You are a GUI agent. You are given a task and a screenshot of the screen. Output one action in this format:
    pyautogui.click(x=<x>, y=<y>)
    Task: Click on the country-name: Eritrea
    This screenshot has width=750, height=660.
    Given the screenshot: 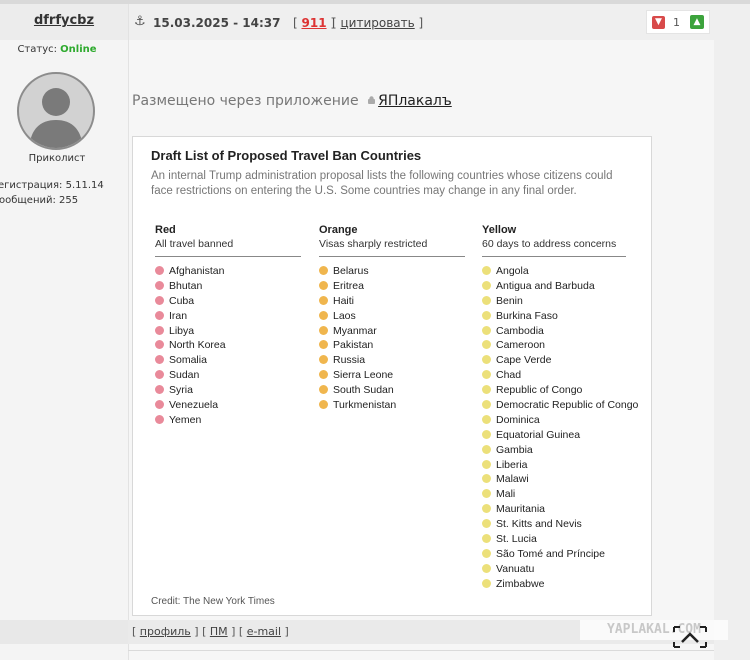 What is the action you would take?
    pyautogui.click(x=348, y=285)
    